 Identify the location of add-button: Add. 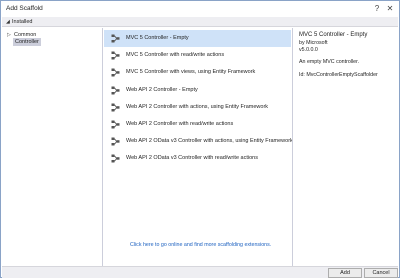
(345, 273).